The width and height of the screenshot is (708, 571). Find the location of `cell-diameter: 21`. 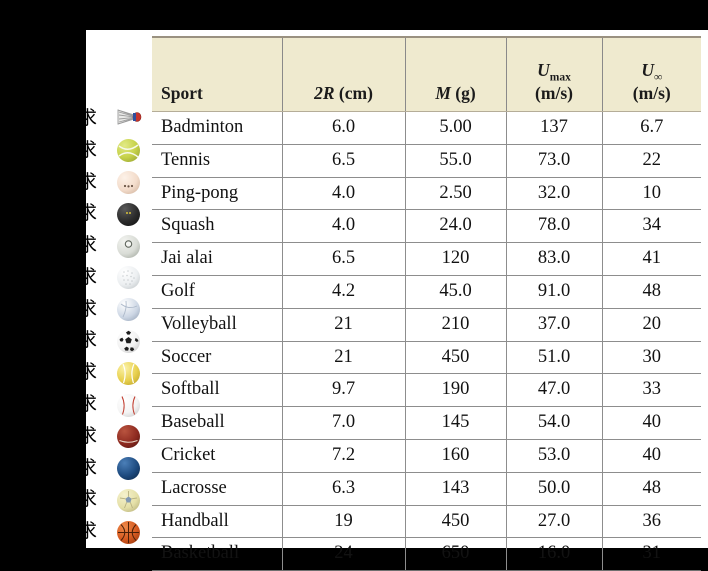

cell-diameter: 21 is located at coordinates (343, 325).